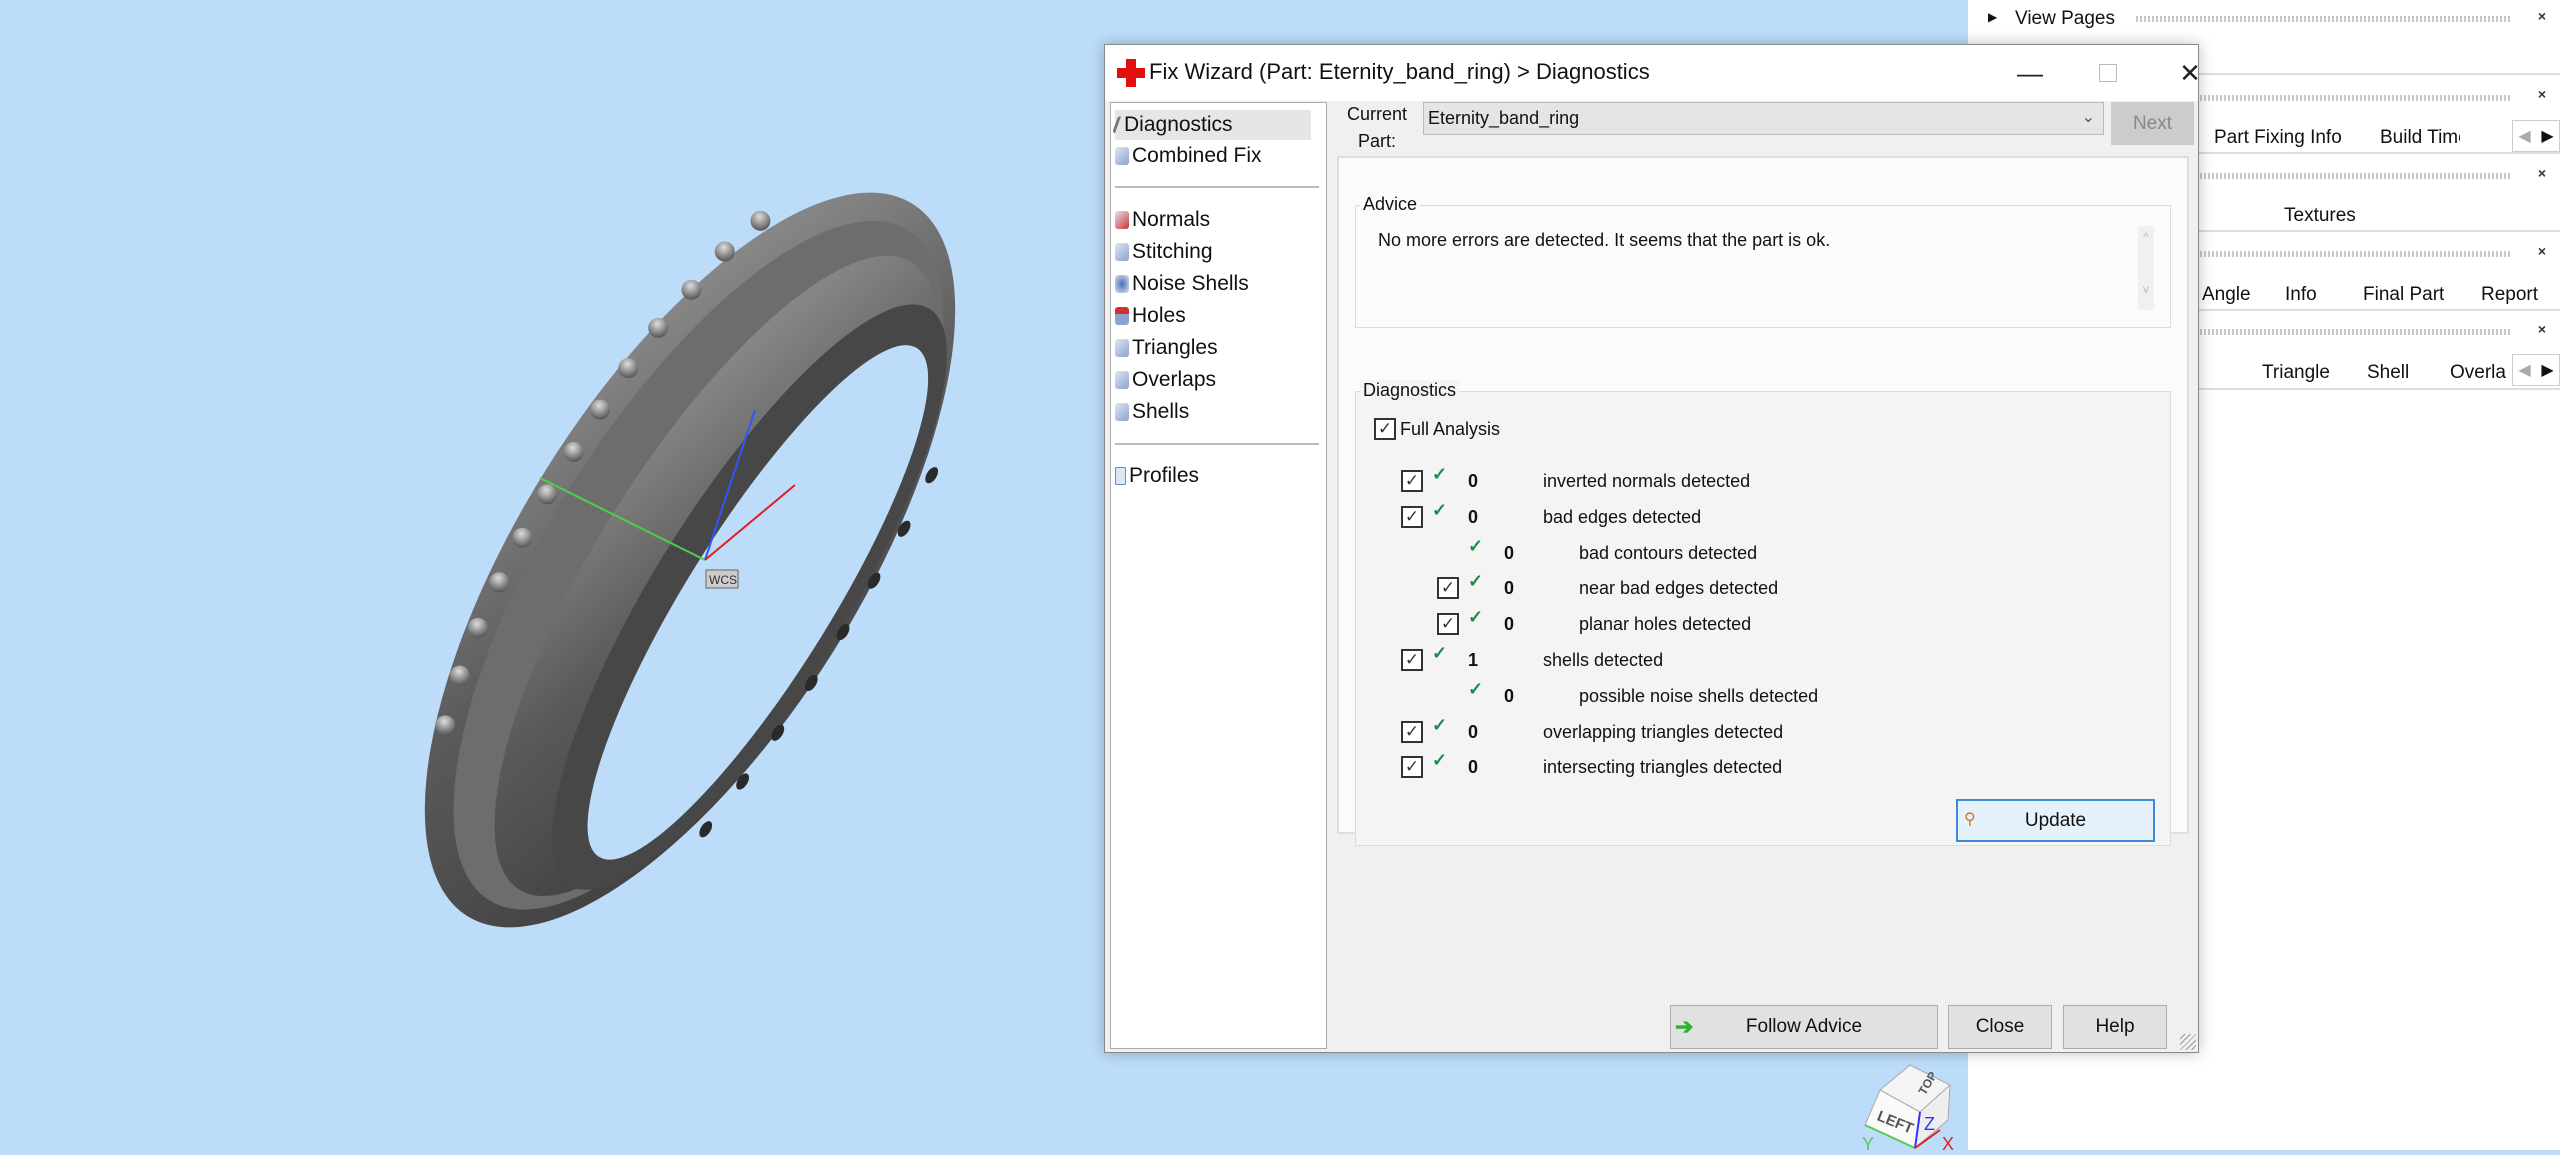  I want to click on diagnostic-label: bad contours detected, so click(1668, 553).